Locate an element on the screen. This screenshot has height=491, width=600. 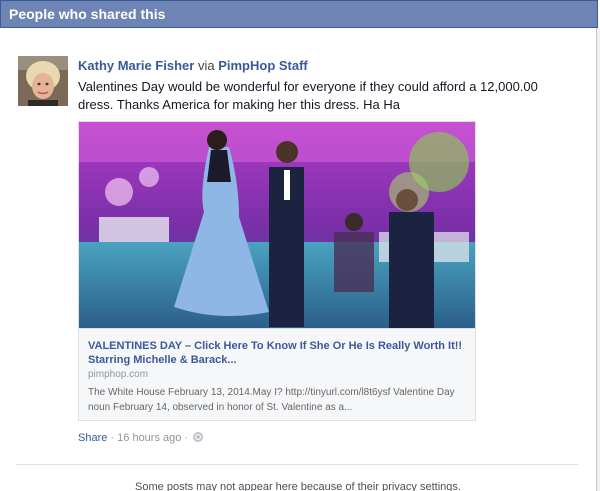
divider is located at coordinates (297, 464).